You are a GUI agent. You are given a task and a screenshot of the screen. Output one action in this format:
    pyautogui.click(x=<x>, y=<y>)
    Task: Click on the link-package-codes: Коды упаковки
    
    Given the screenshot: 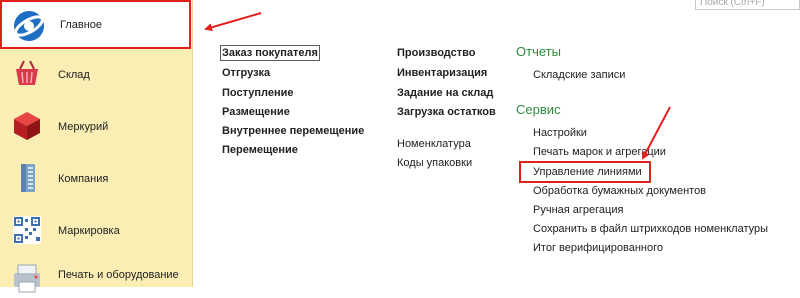 What is the action you would take?
    pyautogui.click(x=434, y=163)
    